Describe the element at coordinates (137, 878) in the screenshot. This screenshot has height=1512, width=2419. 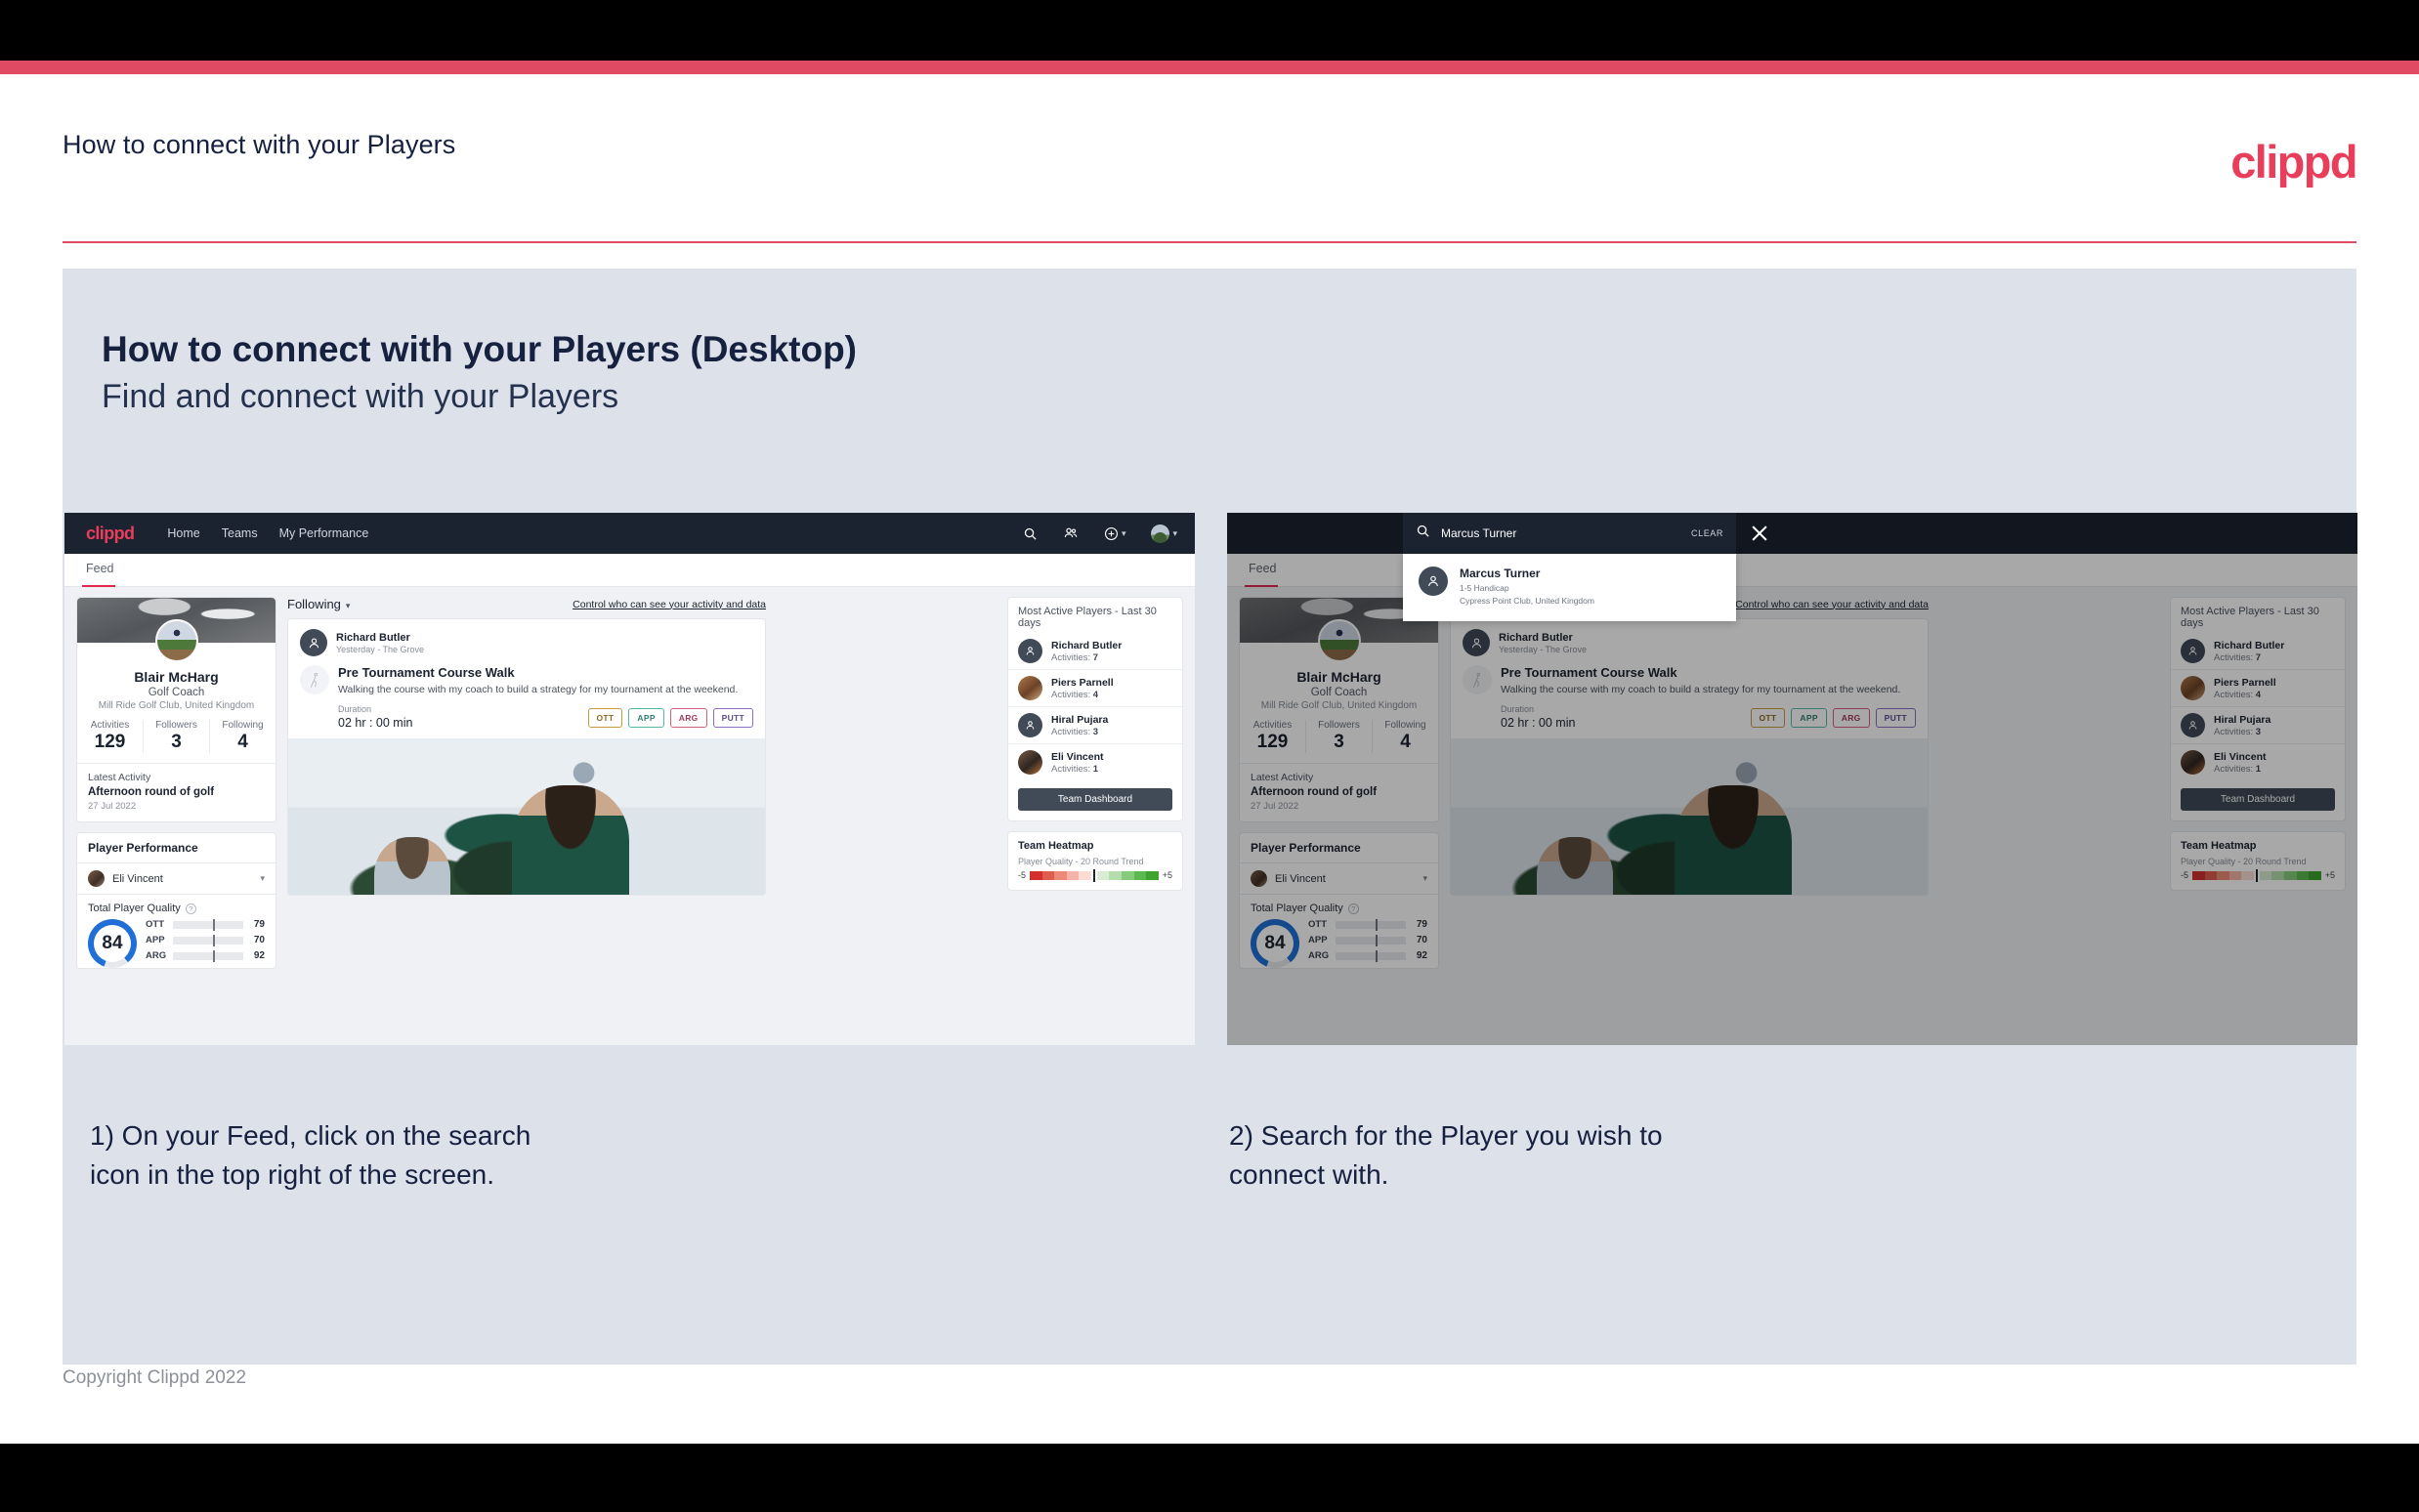
I see `player-select-value: Eli Vincent` at that location.